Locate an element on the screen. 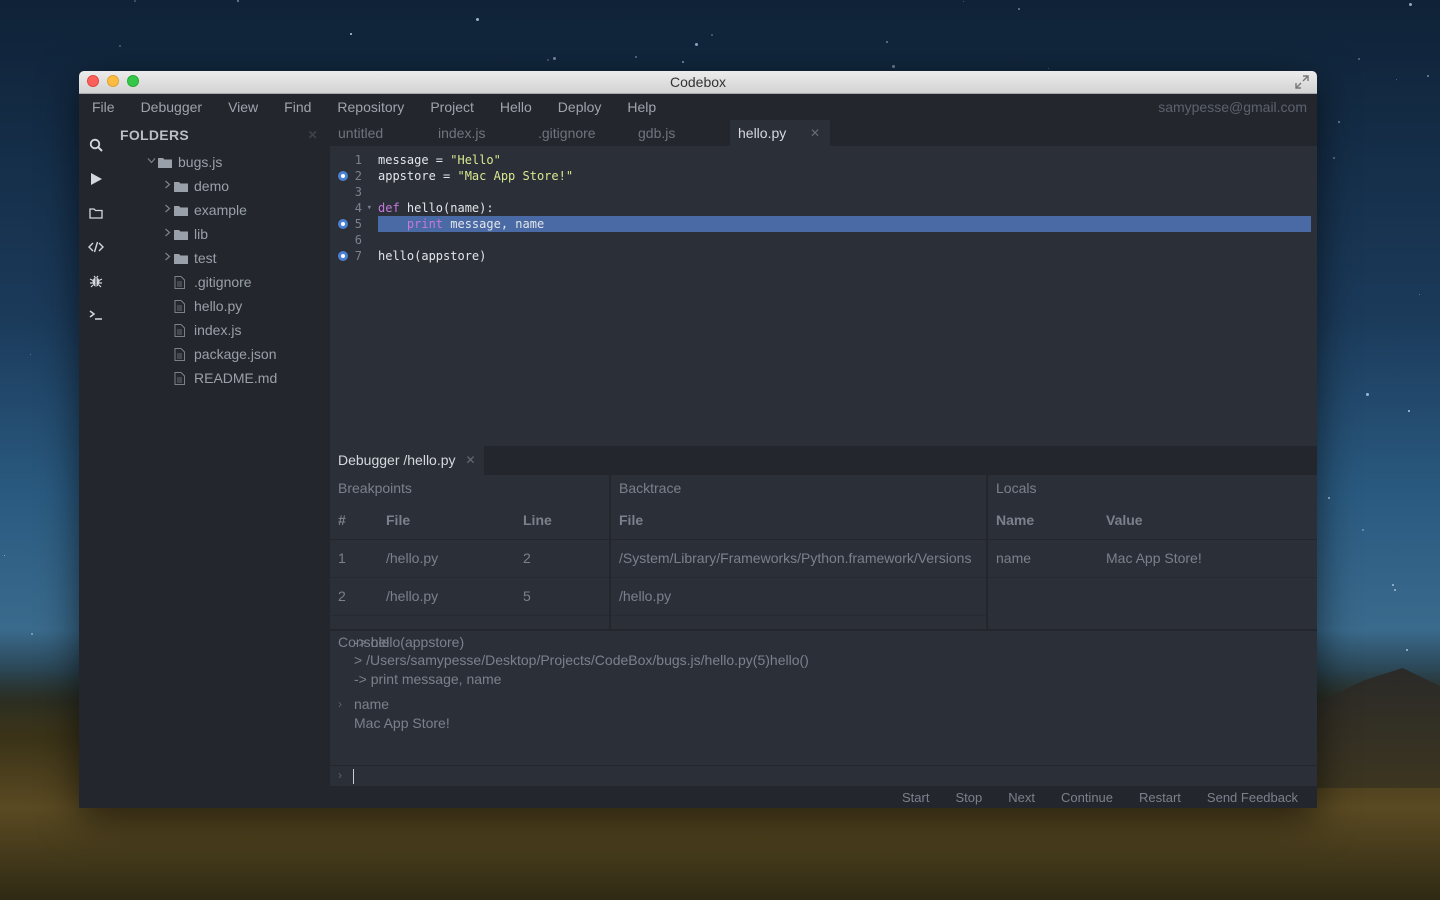 The height and width of the screenshot is (900, 1440). code-line: 6 is located at coordinates (823, 240).